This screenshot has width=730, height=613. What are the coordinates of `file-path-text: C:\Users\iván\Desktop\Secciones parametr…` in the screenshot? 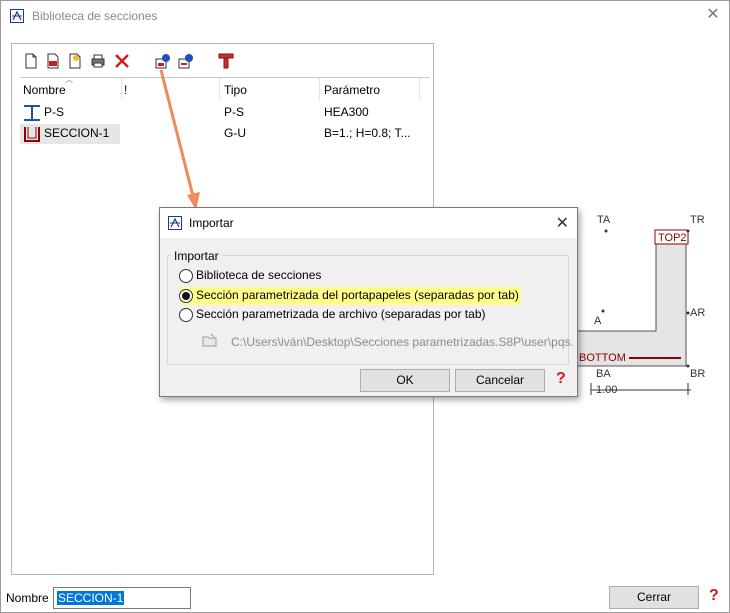 It's located at (402, 342).